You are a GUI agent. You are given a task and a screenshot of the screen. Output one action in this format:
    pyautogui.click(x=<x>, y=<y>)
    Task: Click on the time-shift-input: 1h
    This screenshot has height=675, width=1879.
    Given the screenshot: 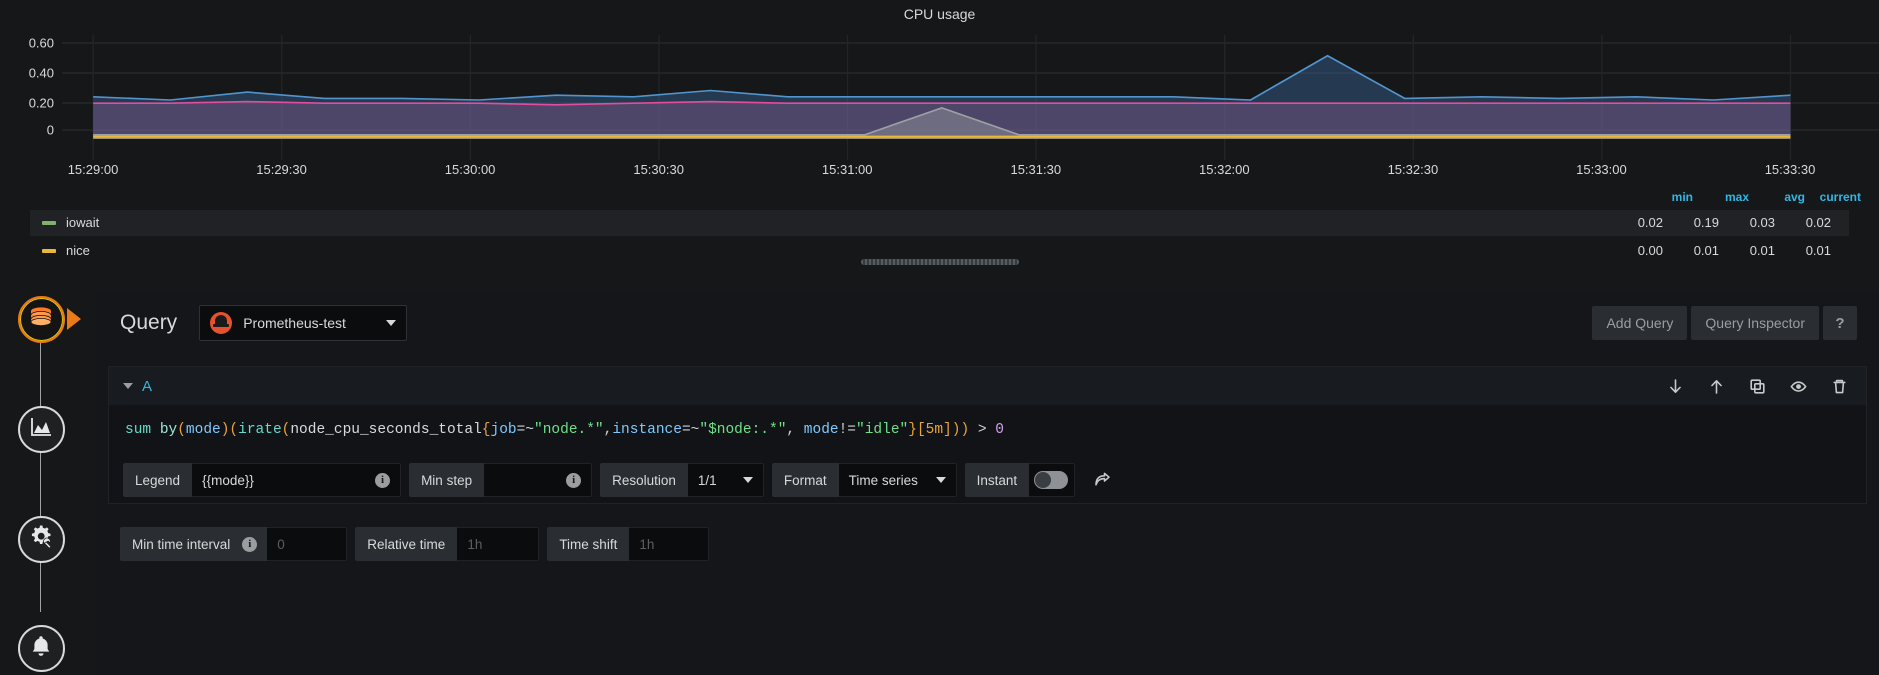 What is the action you would take?
    pyautogui.click(x=669, y=544)
    